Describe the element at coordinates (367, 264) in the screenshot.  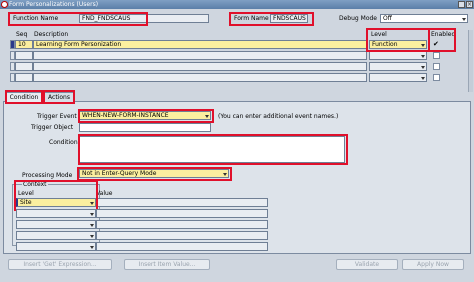
I see `validate-button: Validate` at that location.